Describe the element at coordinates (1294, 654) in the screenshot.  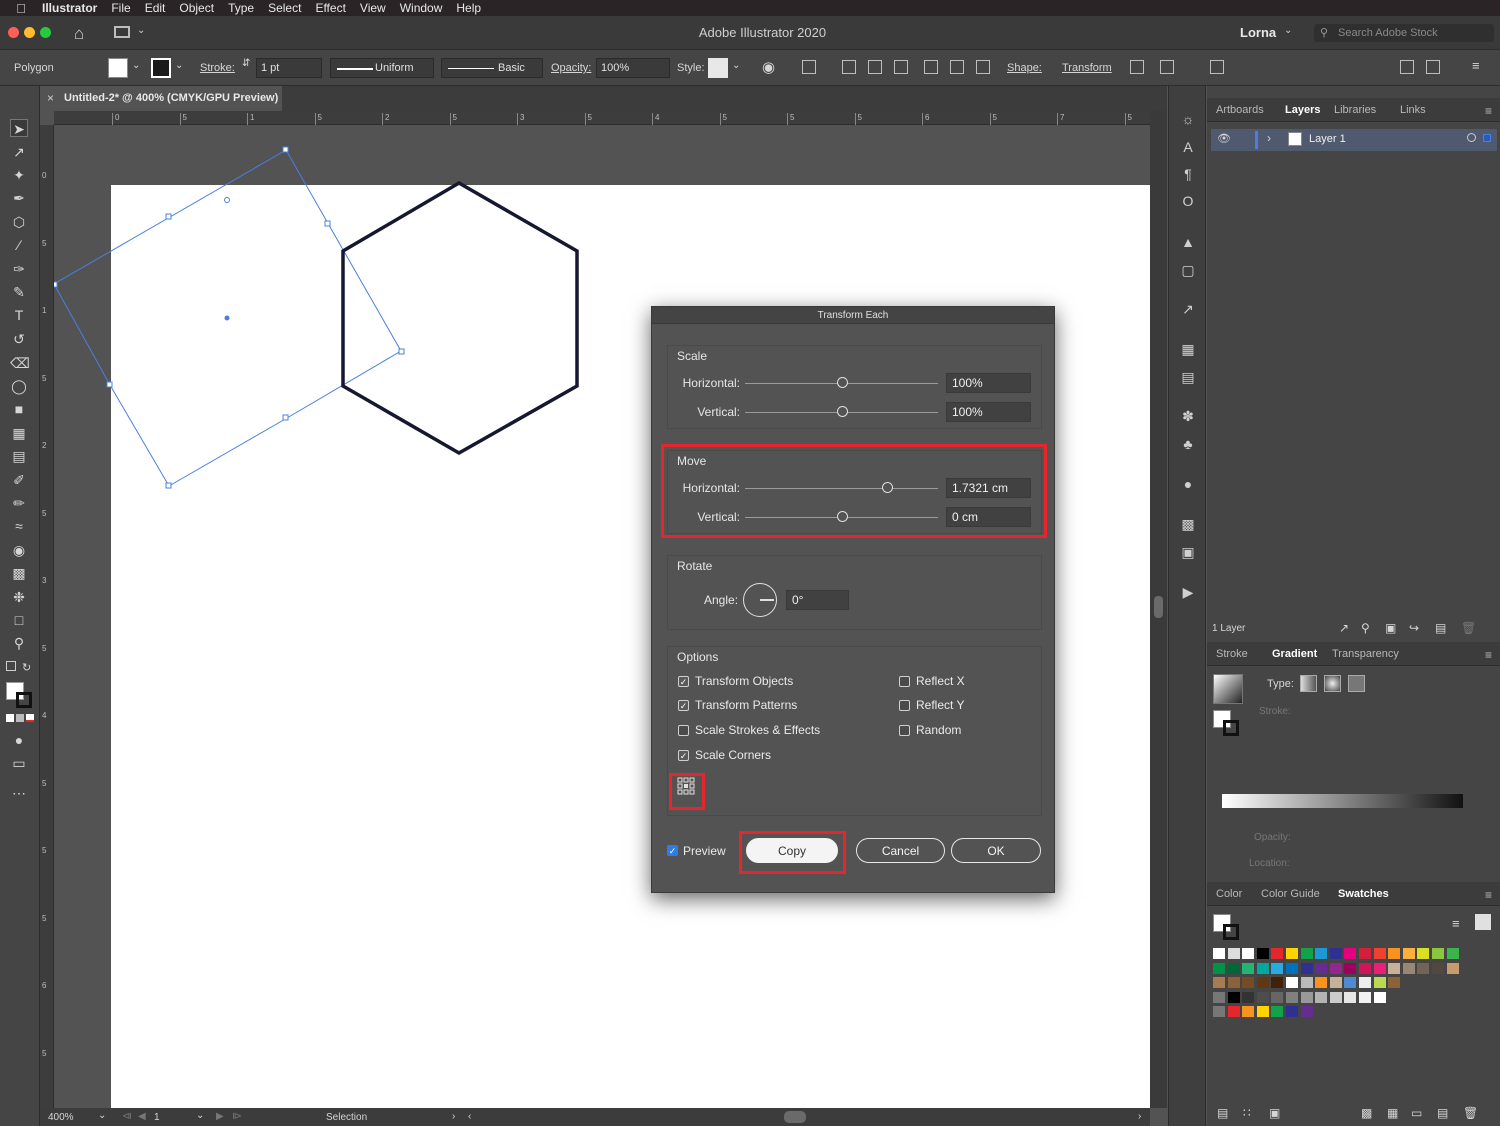
I see `tab-gradient: Gradient` at that location.